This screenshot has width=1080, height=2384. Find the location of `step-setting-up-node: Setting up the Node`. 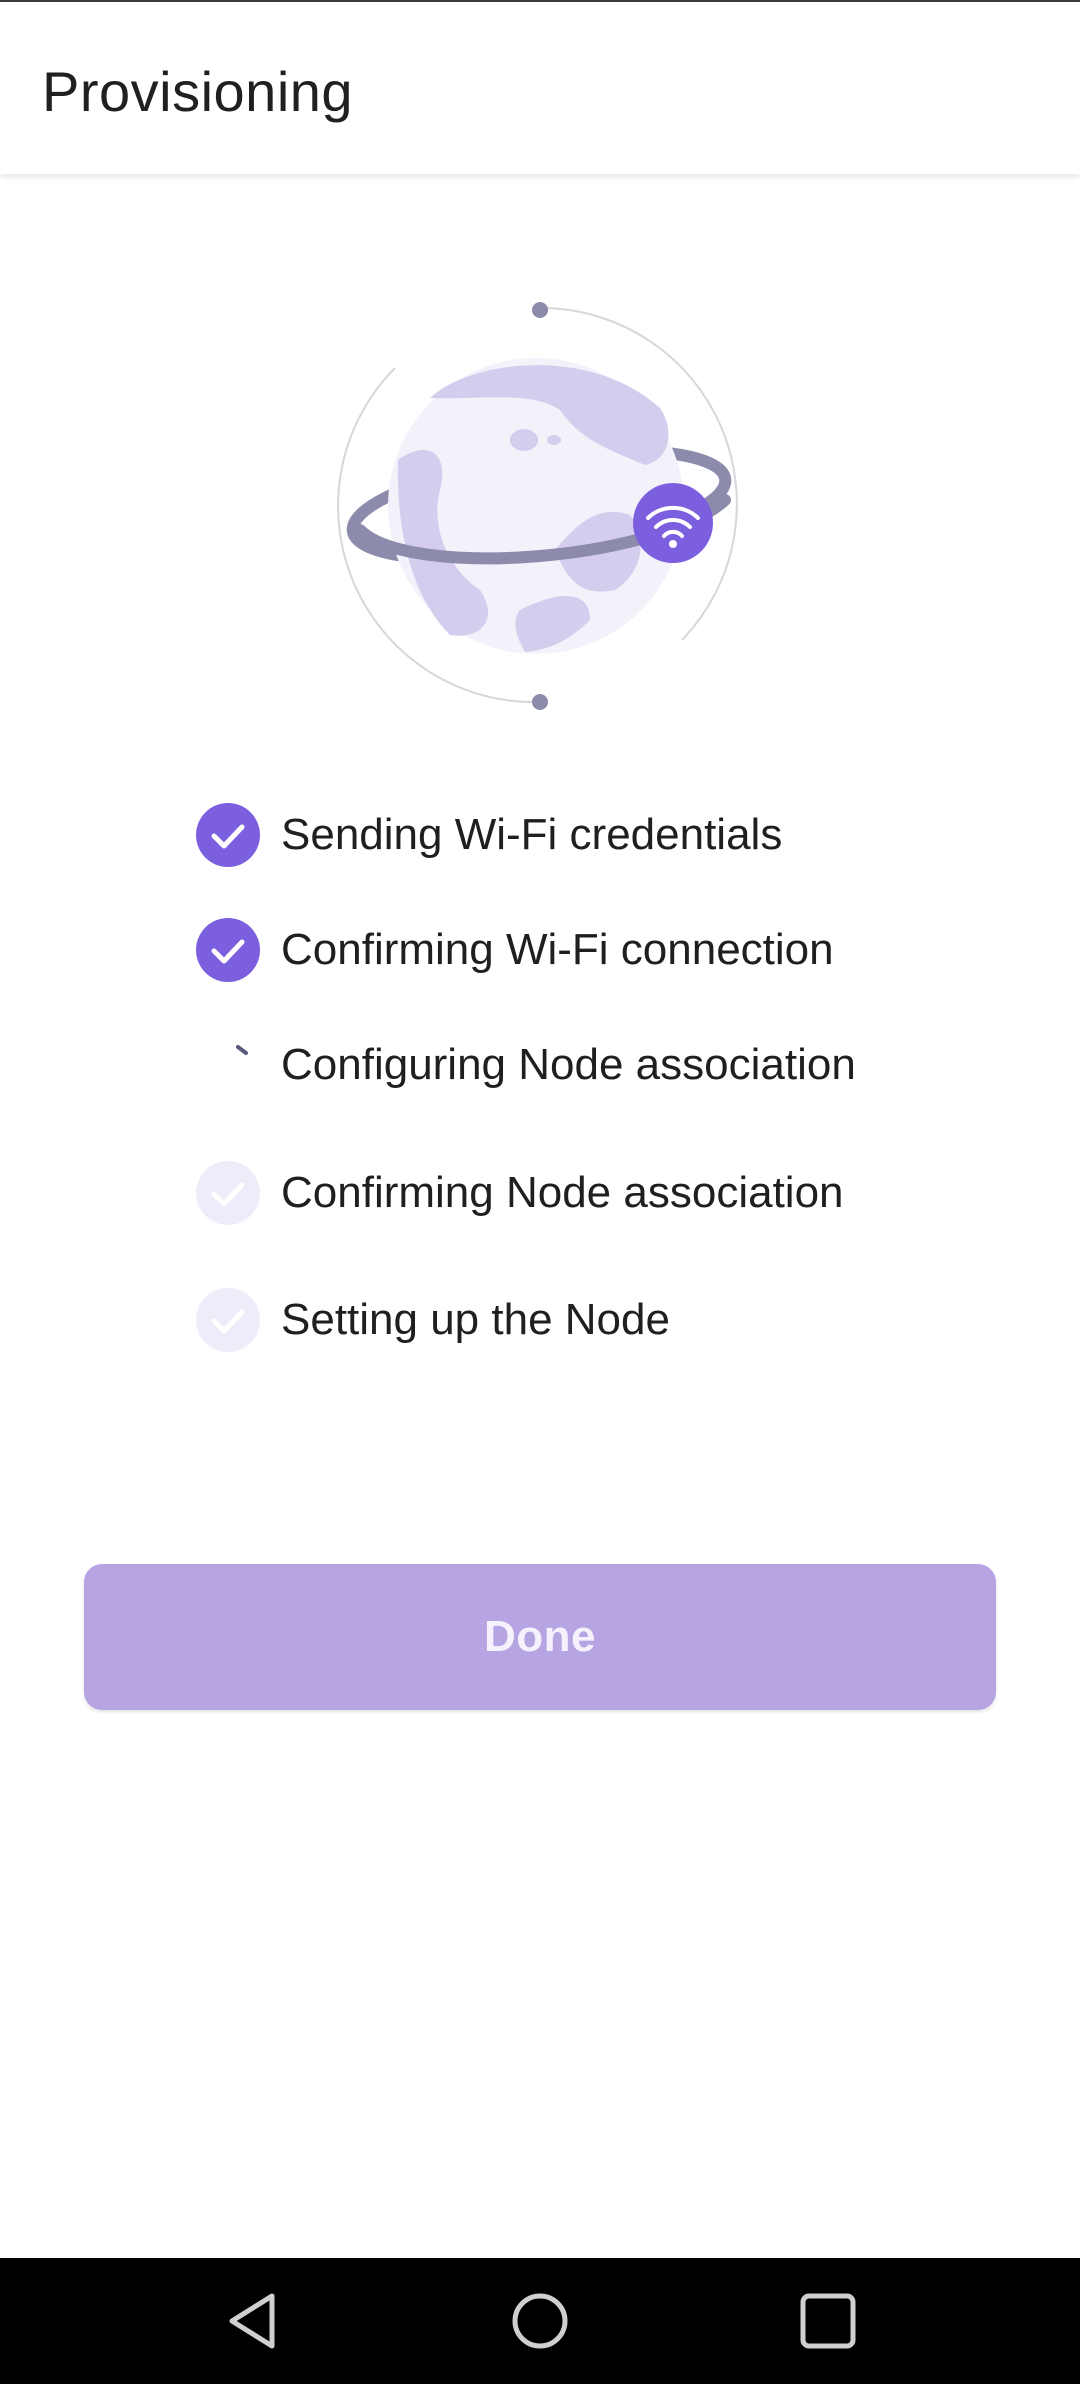

step-setting-up-node: Setting up the Node is located at coordinates (606, 1320).